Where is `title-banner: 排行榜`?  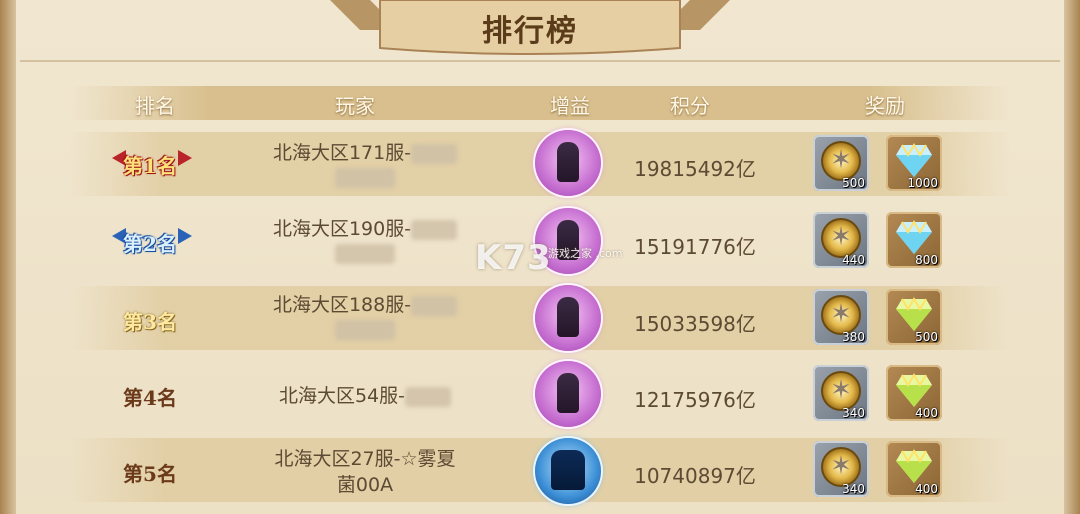
title-banner: 排行榜 is located at coordinates (530, 30).